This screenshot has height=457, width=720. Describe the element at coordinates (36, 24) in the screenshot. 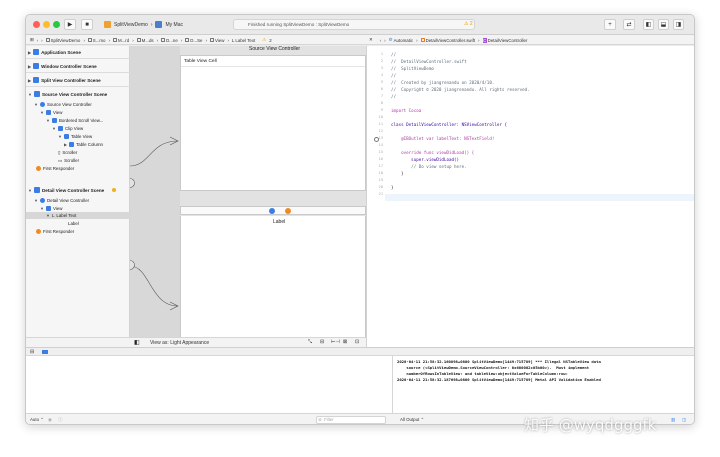

I see `close-window-button` at that location.